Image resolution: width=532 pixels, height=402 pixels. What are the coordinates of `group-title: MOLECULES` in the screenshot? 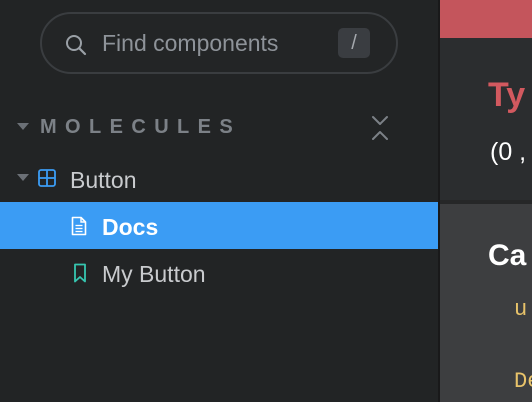 It's located at (141, 127).